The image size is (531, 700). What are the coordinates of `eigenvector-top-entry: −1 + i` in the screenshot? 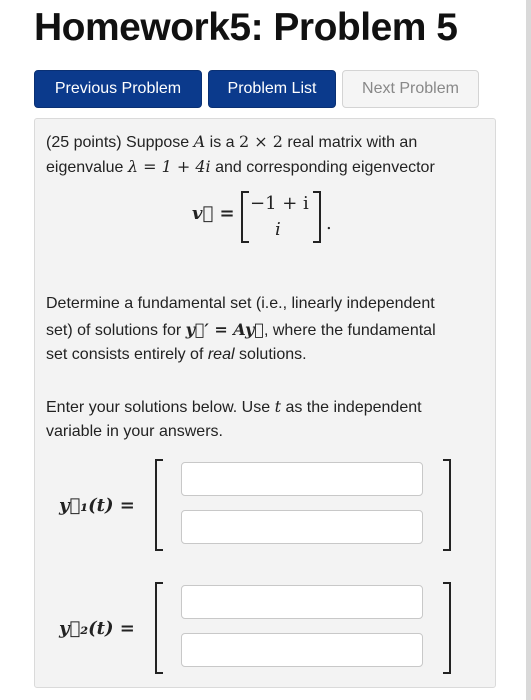 It's located at (279, 203).